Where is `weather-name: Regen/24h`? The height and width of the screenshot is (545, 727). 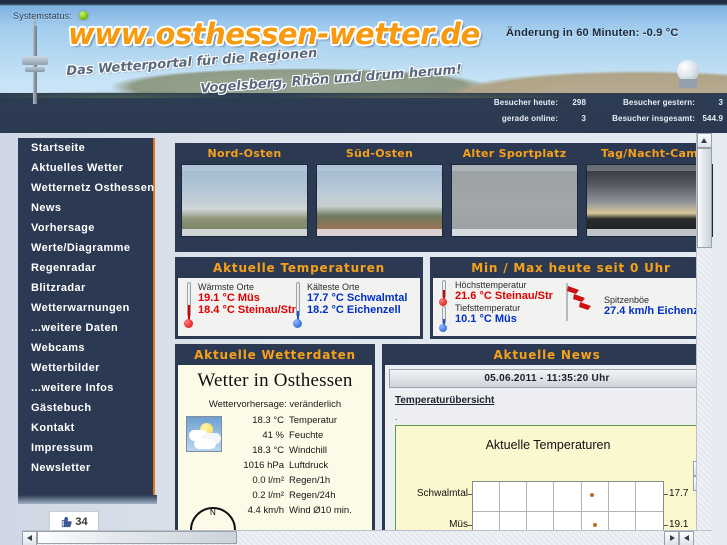 weather-name: Regen/24h is located at coordinates (312, 495).